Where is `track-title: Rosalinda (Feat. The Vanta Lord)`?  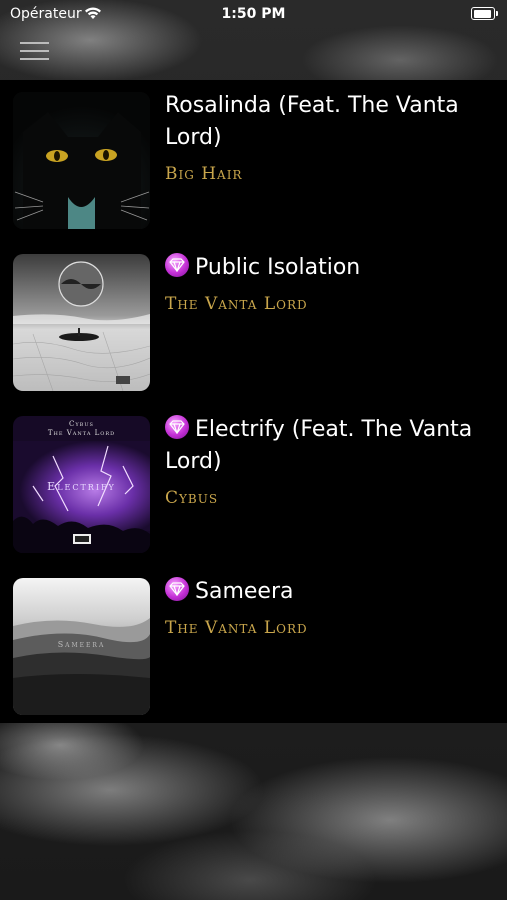 track-title: Rosalinda (Feat. The Vanta Lord) is located at coordinates (312, 121).